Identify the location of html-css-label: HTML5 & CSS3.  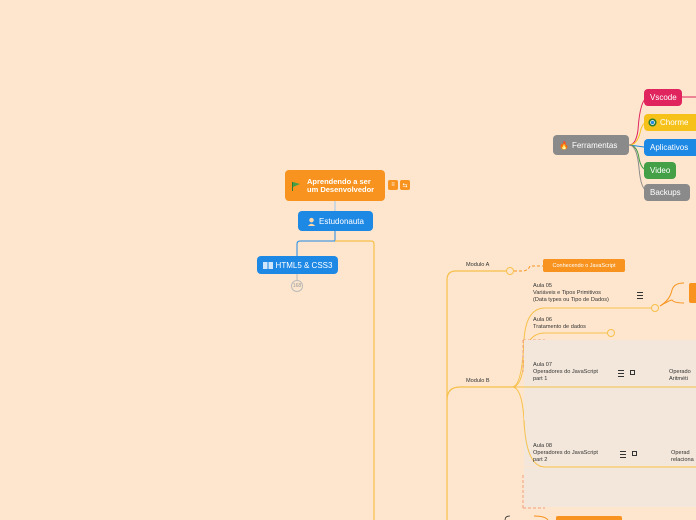
(304, 265).